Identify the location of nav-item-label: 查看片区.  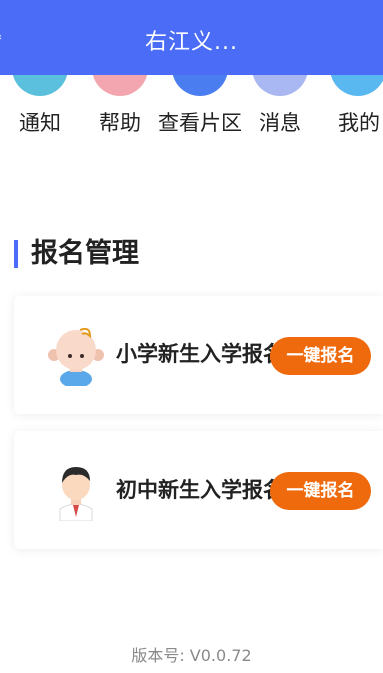
(200, 123).